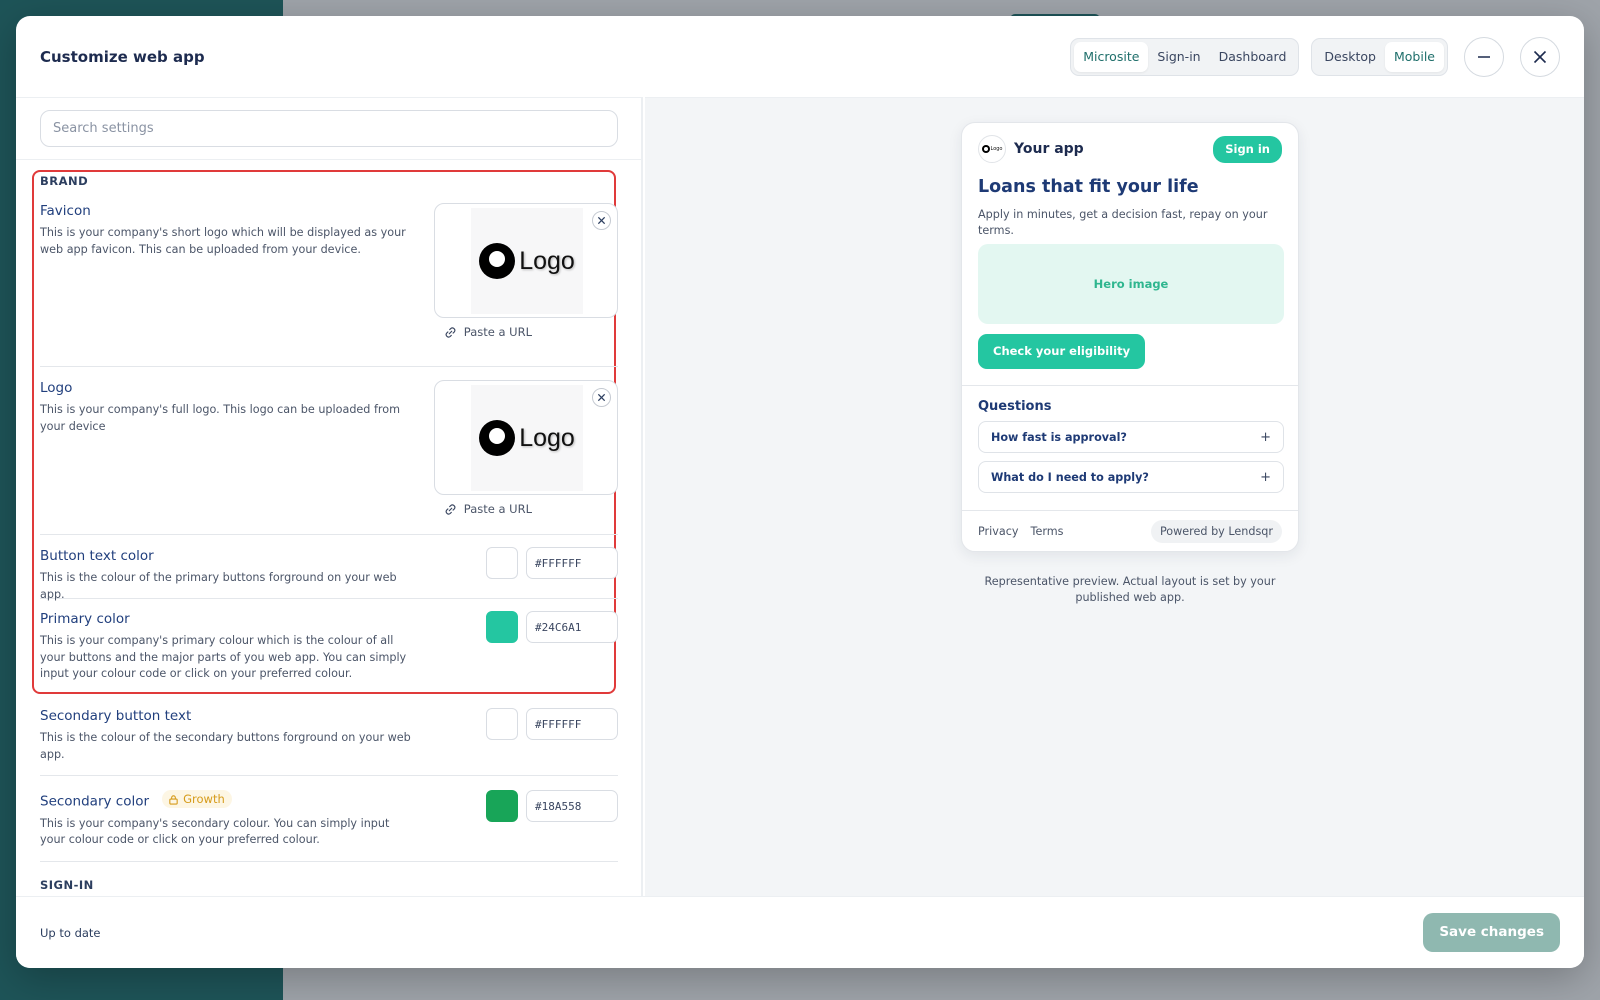 This screenshot has width=1600, height=1000. What do you see at coordinates (572, 563) in the screenshot?
I see `button-text-color-hex-input` at bounding box center [572, 563].